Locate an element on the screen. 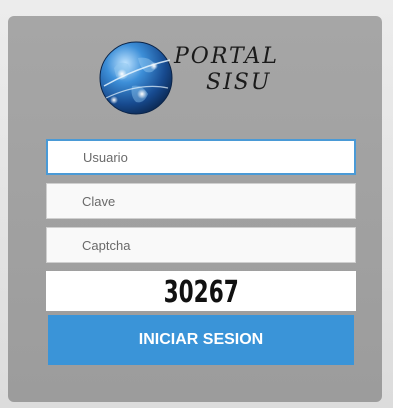 Image resolution: width=393 pixels, height=408 pixels. password-input is located at coordinates (201, 201).